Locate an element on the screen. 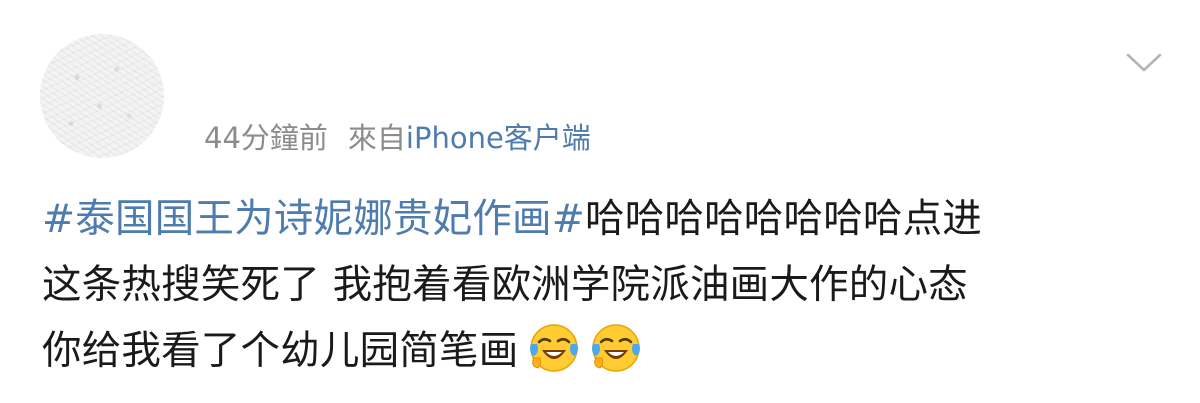 This screenshot has width=1200, height=403. content-line-2: 这条热搜笑死了 我抱着看欧洲学院派油画大作的心态 is located at coordinates (505, 285).